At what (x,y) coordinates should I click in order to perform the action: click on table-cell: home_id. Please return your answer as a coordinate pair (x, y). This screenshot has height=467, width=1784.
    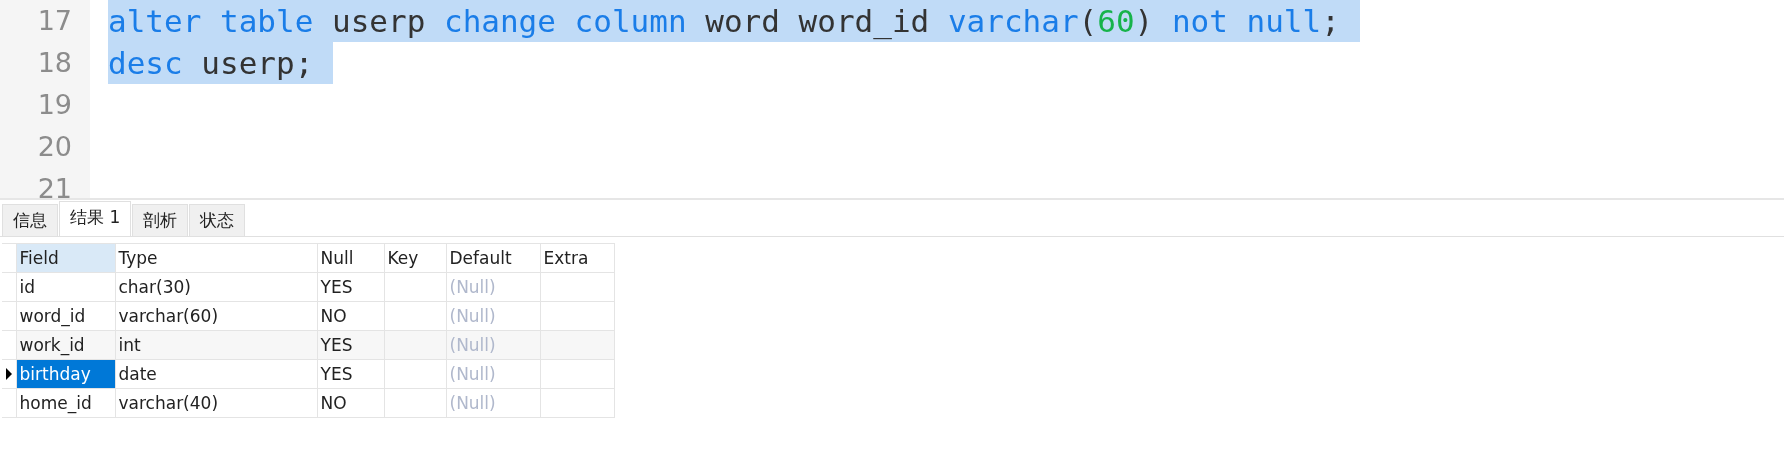
    Looking at the image, I should click on (65, 403).